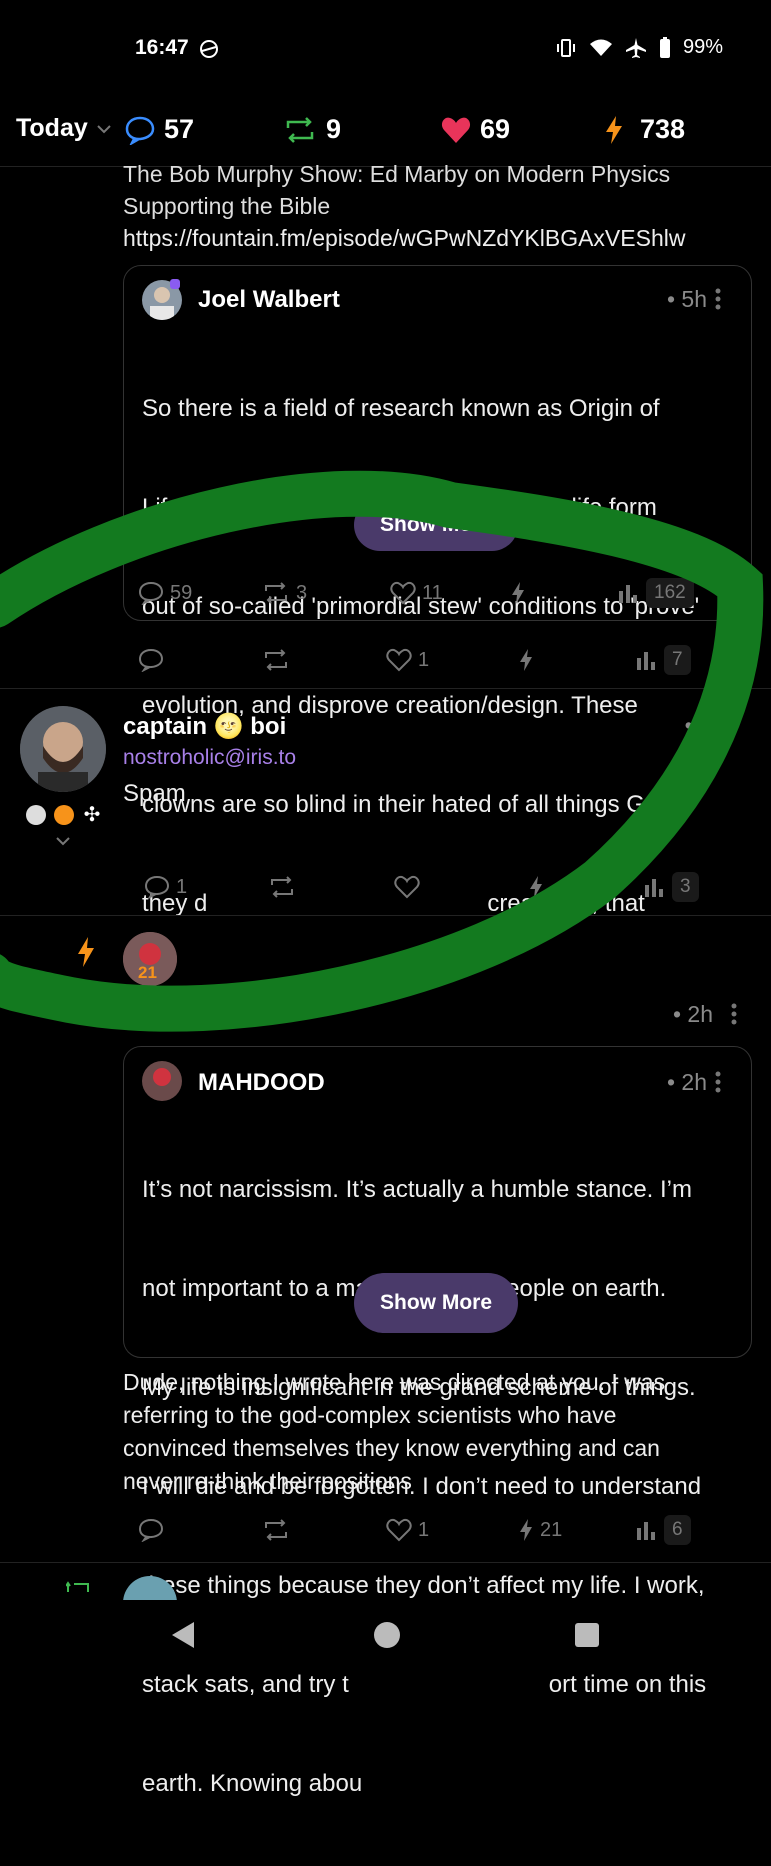 The width and height of the screenshot is (771, 1866). I want to click on views-button: 3, so click(671, 887).